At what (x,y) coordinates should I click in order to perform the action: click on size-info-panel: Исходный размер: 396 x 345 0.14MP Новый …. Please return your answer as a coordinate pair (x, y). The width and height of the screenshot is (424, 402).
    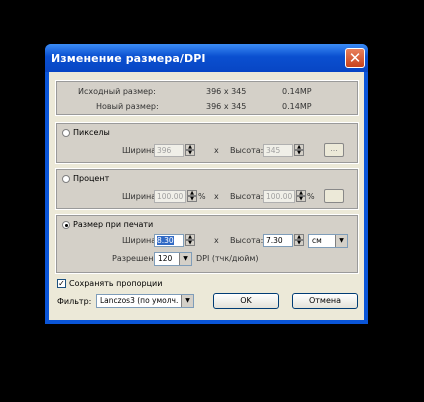
    Looking at the image, I should click on (207, 98).